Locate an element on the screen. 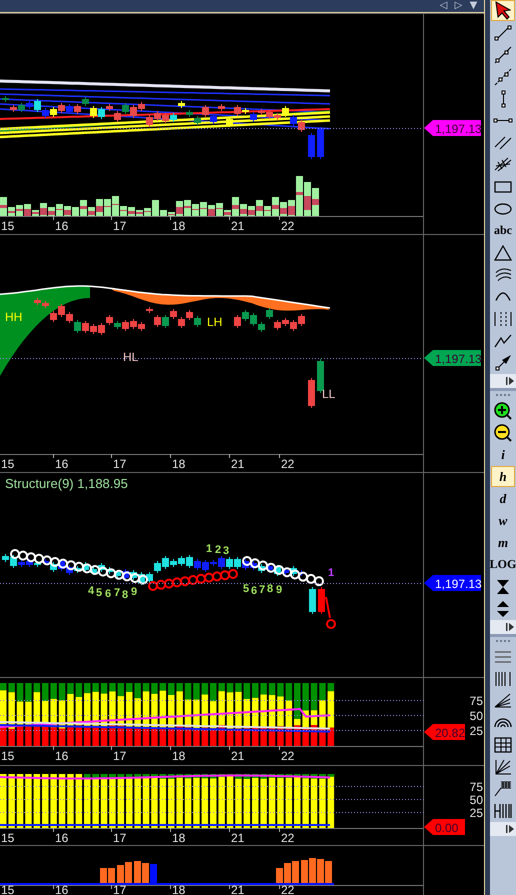 This screenshot has height=895, width=516. tool-button: d is located at coordinates (503, 498).